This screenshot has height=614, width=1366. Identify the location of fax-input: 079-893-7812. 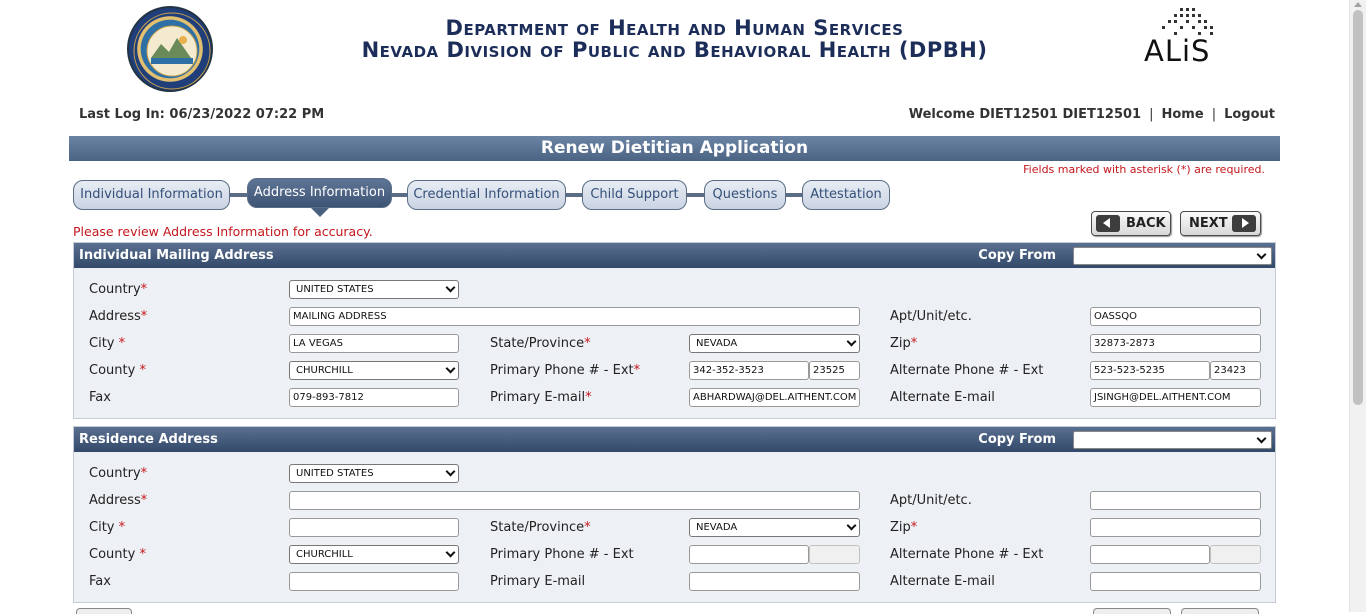
(374, 397).